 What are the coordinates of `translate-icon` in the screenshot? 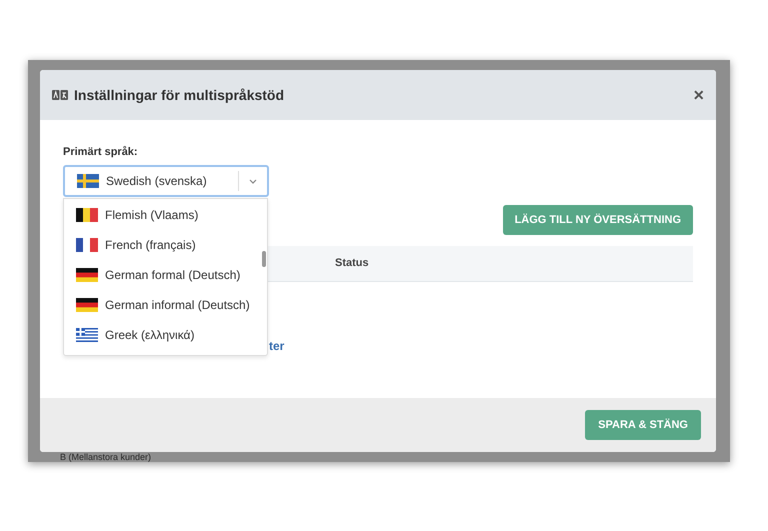 It's located at (60, 95).